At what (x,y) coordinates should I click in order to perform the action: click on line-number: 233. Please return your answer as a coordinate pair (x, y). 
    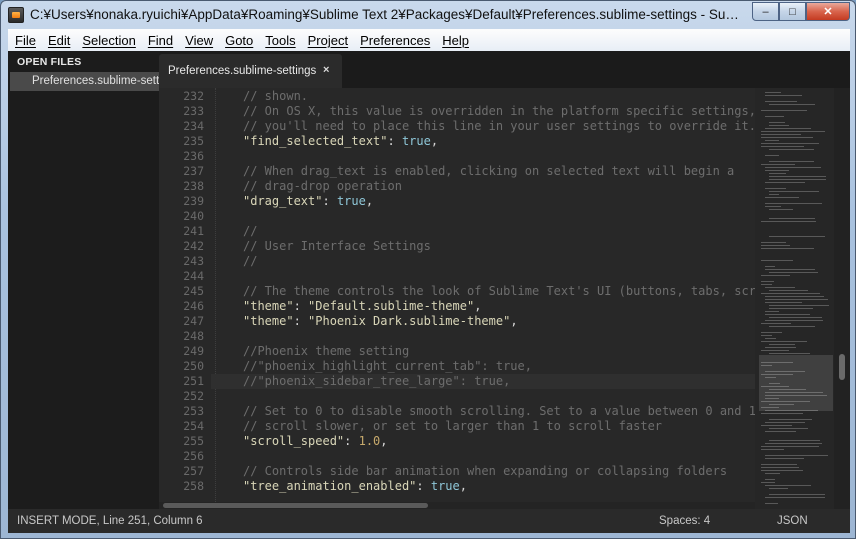
    Looking at the image, I should click on (181, 111).